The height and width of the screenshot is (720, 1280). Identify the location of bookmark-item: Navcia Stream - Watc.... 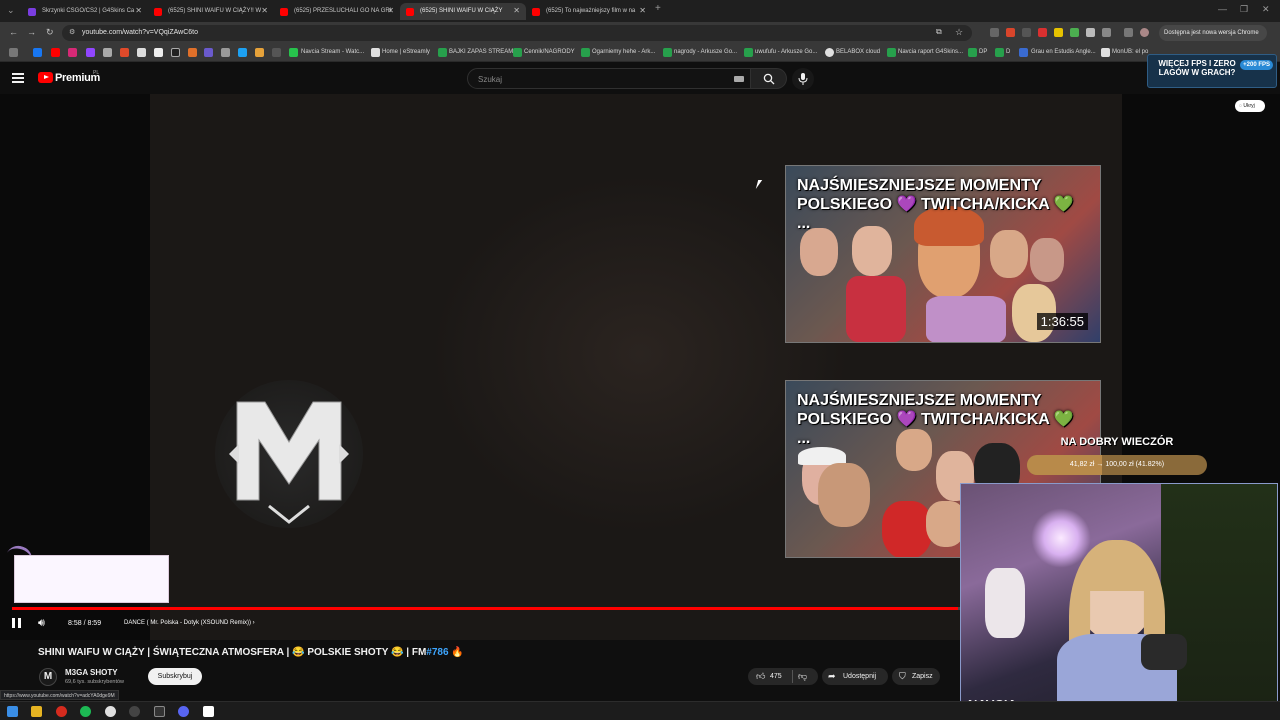
(332, 52).